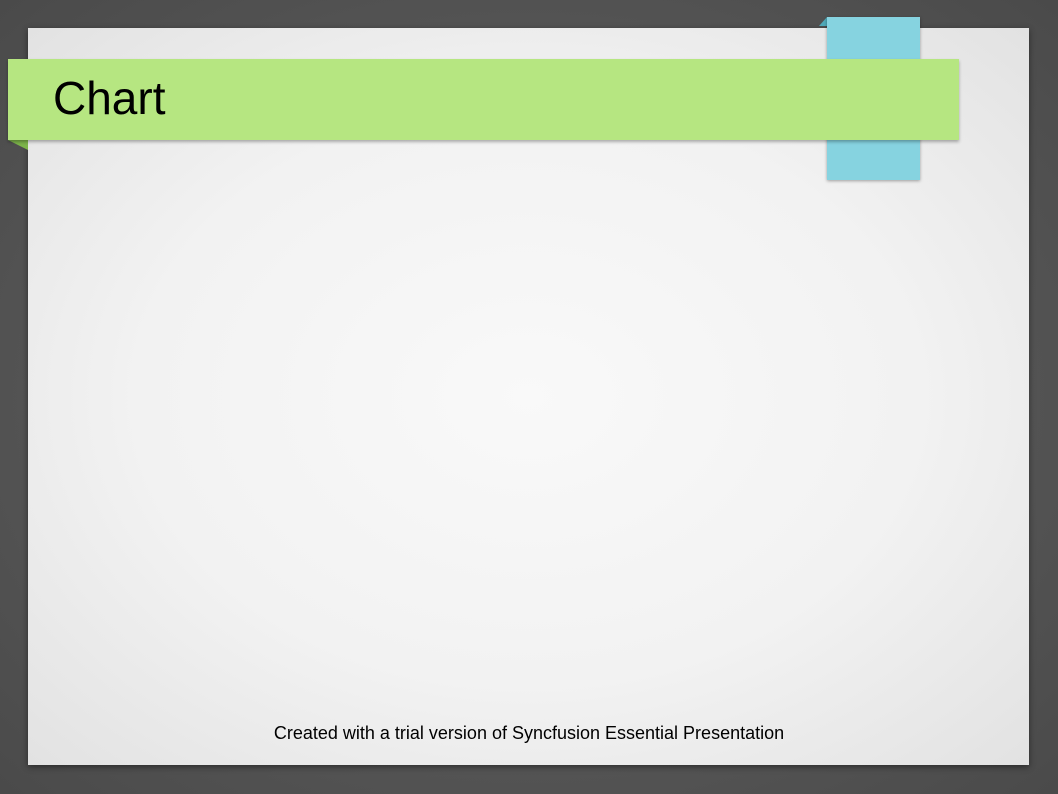  What do you see at coordinates (109, 98) in the screenshot?
I see `slide-title: Chart` at bounding box center [109, 98].